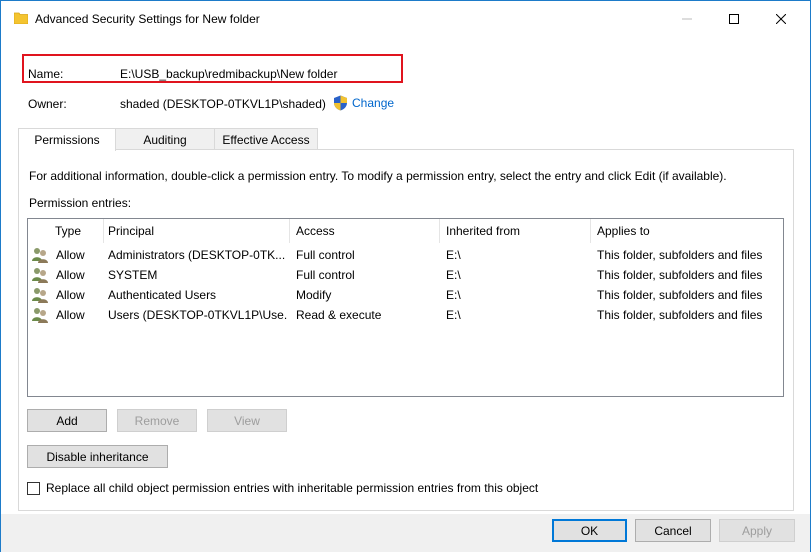 Image resolution: width=811 pixels, height=552 pixels. I want to click on tab-permissions-label: Permissions, so click(67, 140).